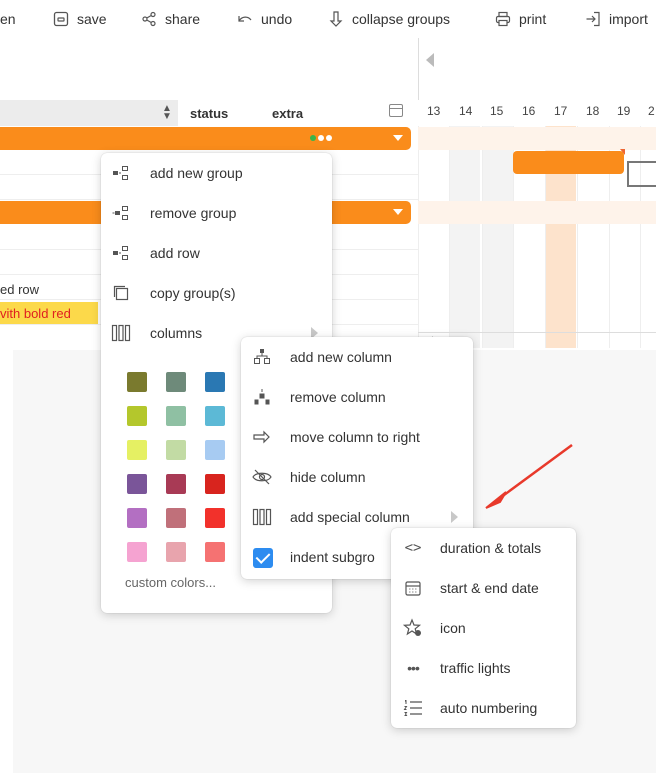  I want to click on sort-icon: ▲ ▼, so click(167, 113).